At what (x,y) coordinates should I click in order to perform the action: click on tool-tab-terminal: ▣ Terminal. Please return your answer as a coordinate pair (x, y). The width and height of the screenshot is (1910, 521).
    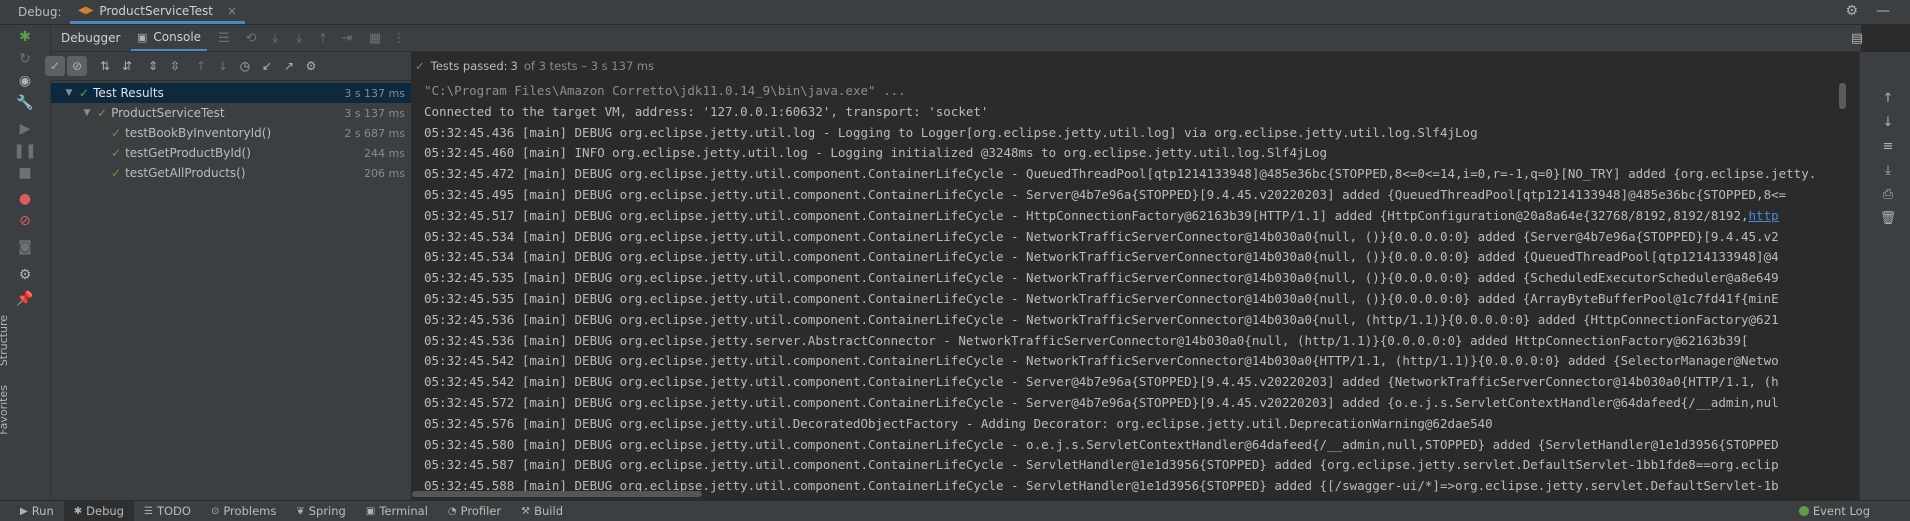
    Looking at the image, I should click on (397, 511).